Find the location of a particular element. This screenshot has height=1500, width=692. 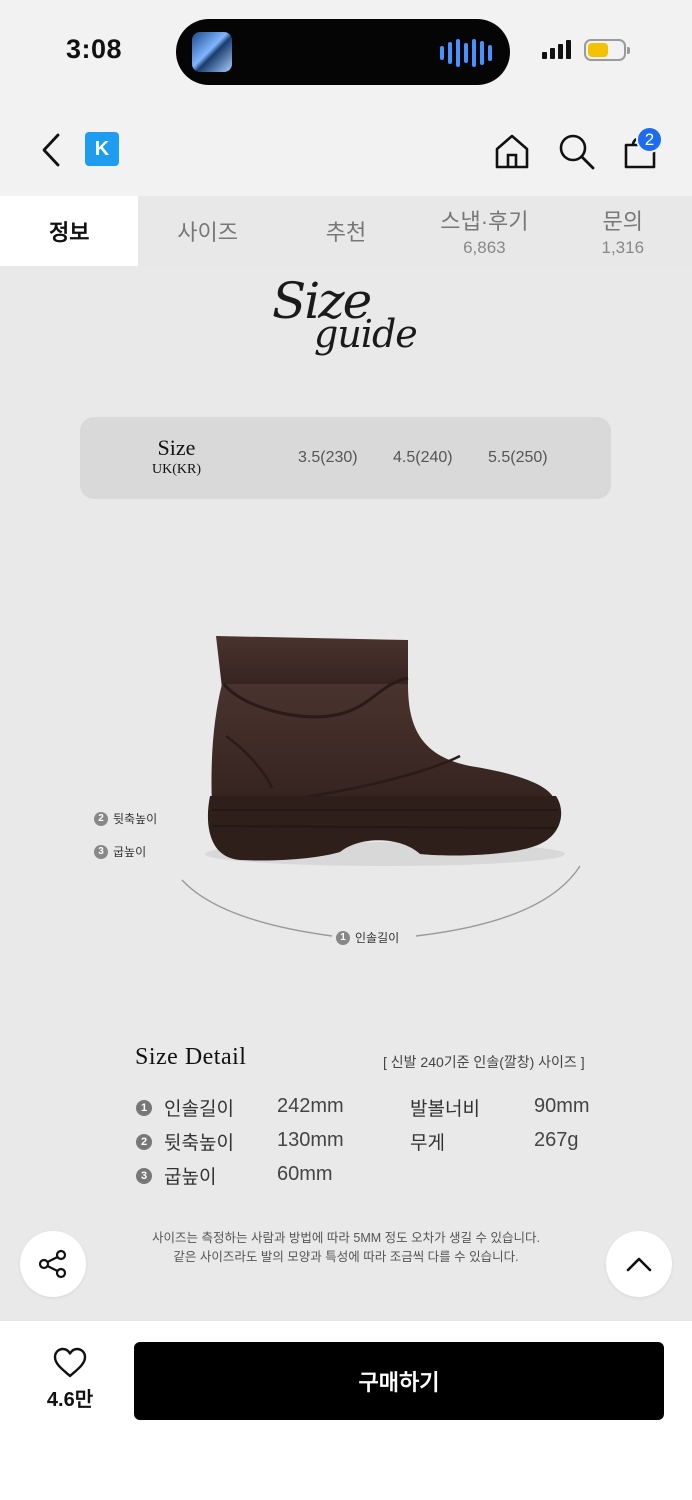

diagram-label-text: 굽높이 is located at coordinates (130, 852).